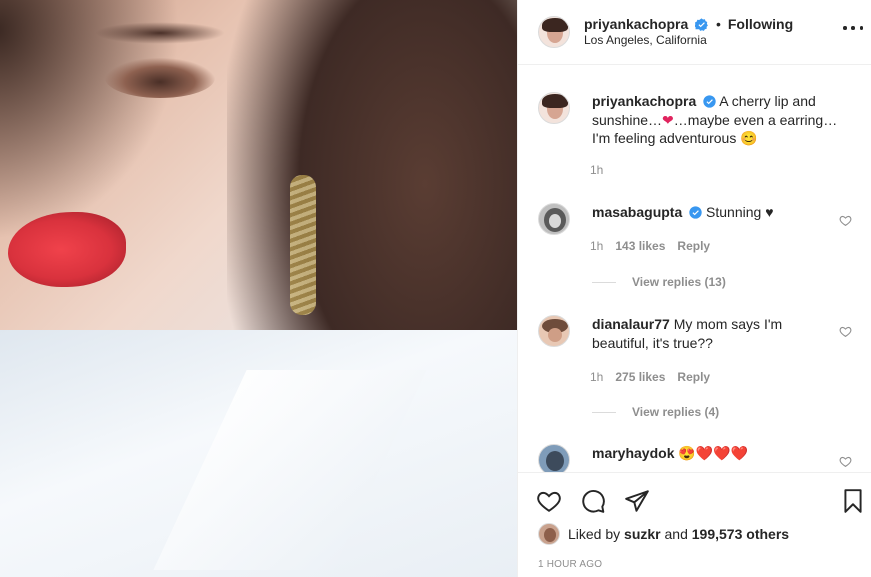  What do you see at coordinates (740, 212) in the screenshot?
I see `comment-text: Stunning ♥` at bounding box center [740, 212].